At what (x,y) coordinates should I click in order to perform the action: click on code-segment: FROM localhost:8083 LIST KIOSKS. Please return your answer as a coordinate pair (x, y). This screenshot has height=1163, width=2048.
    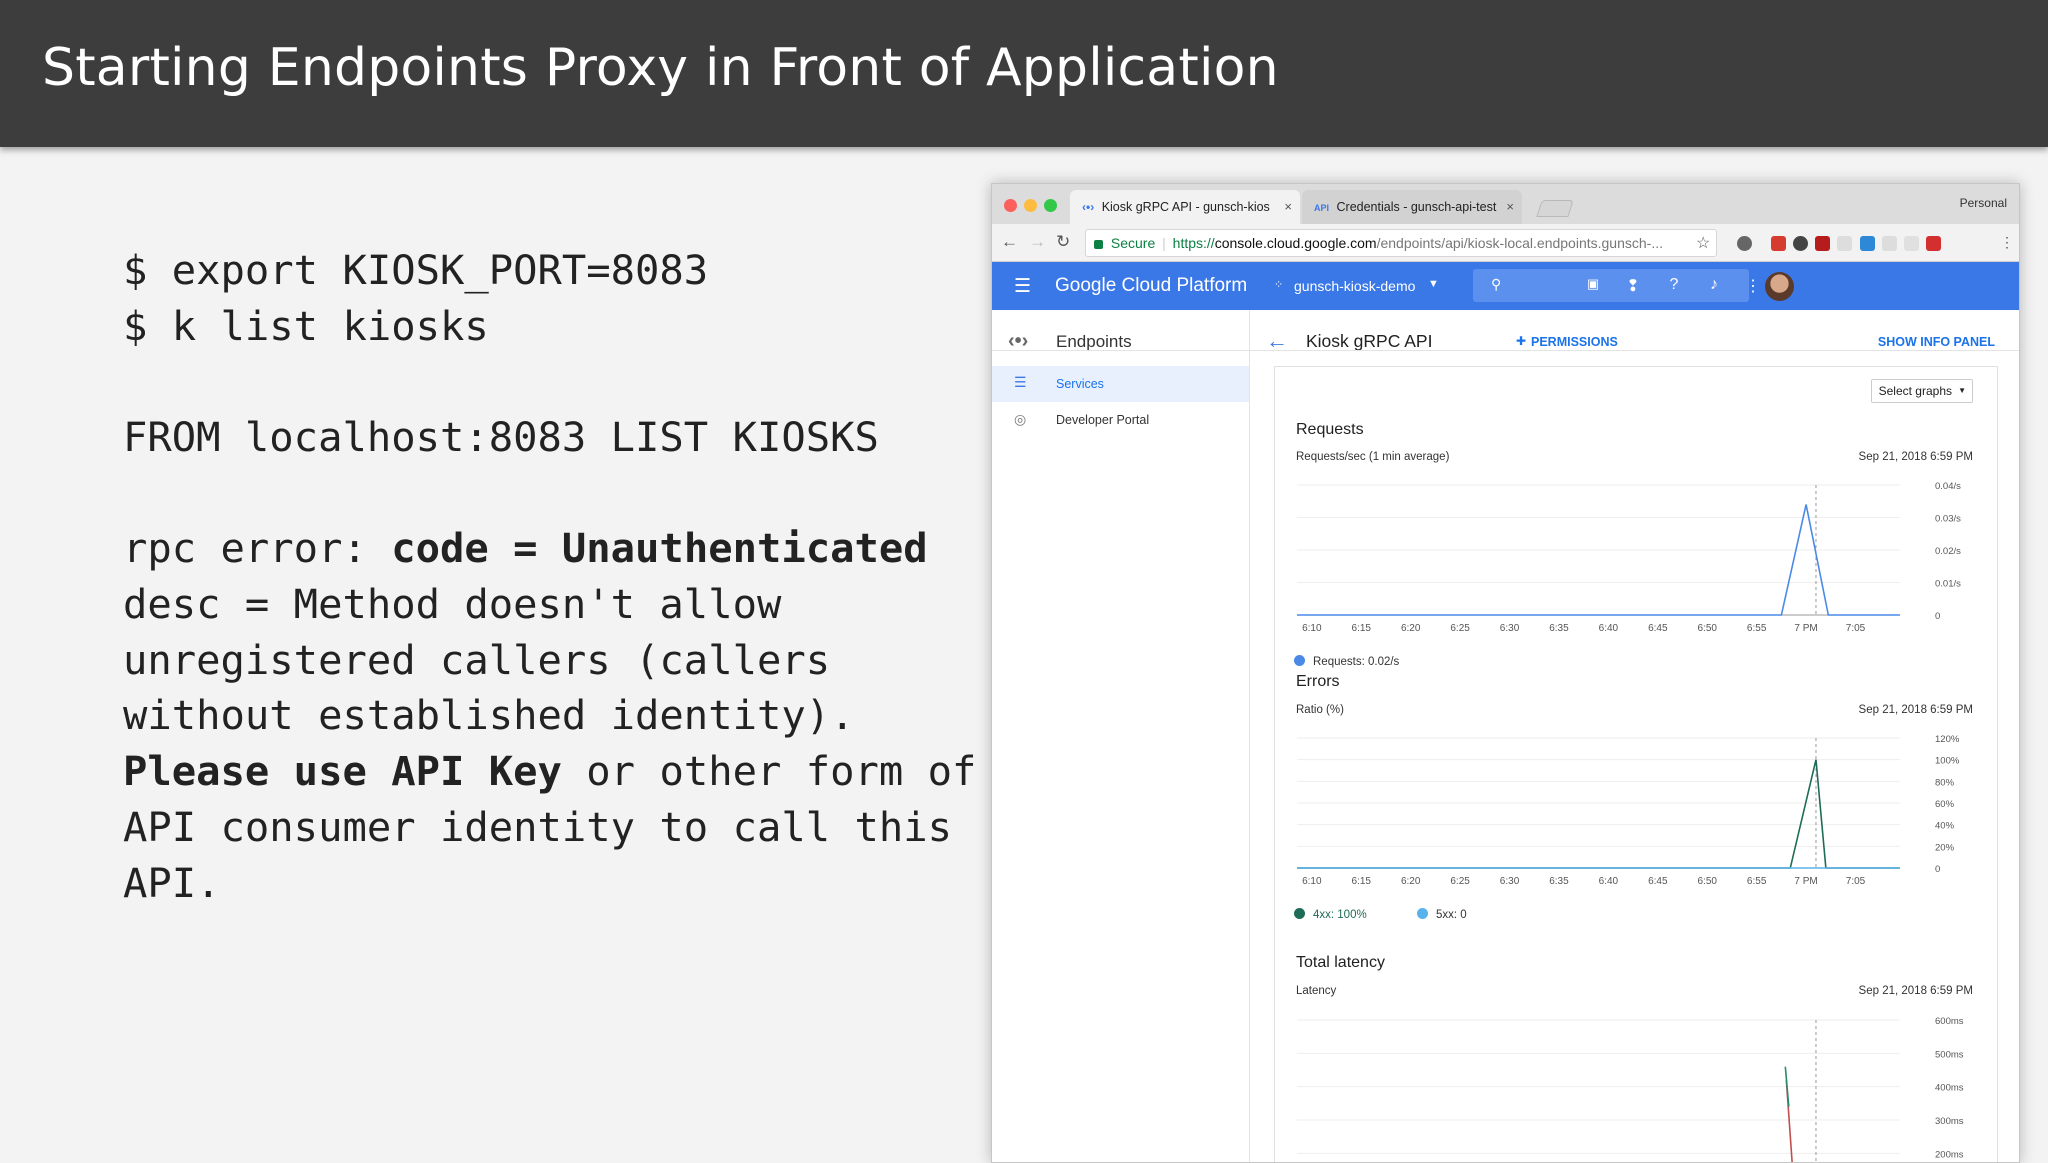
    Looking at the image, I should click on (501, 437).